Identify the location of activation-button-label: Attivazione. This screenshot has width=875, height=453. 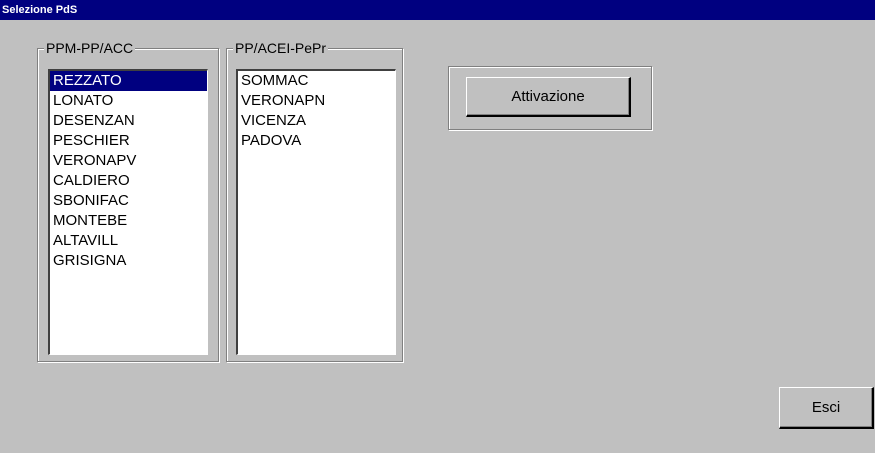
(548, 96).